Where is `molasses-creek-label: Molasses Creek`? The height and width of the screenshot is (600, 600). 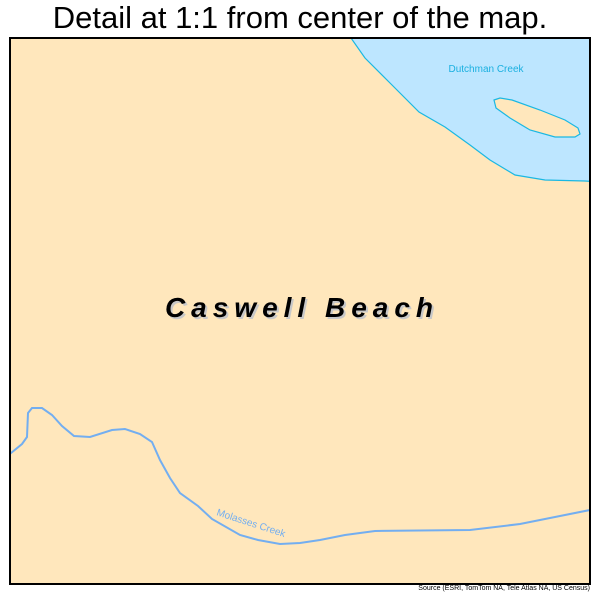
molasses-creek-label: Molasses Creek is located at coordinates (251, 523).